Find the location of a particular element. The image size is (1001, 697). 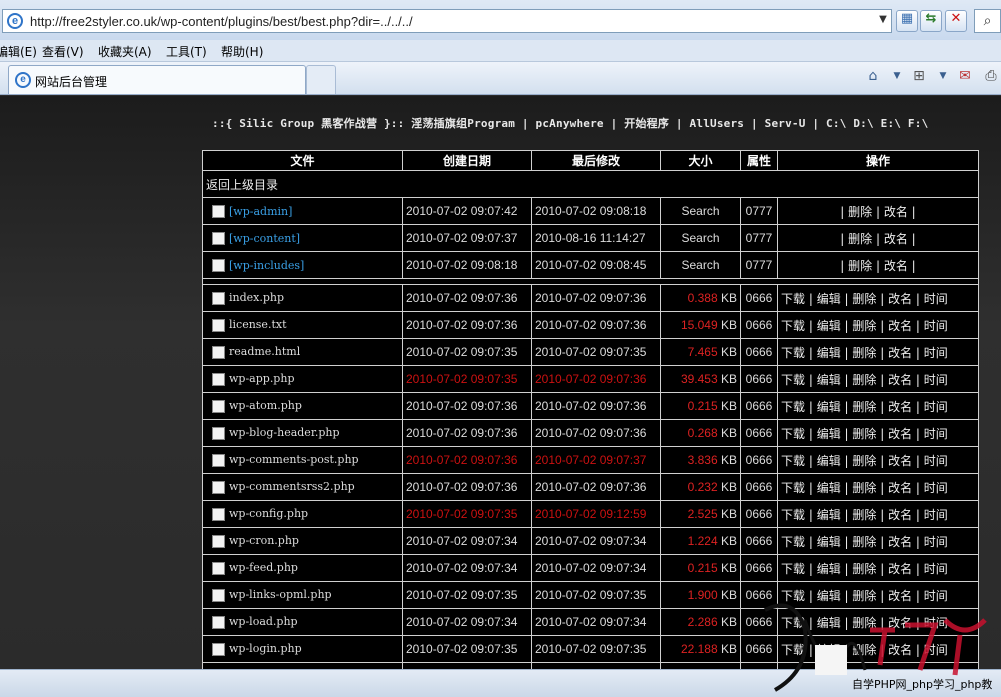

menu-view: 查看(V) is located at coordinates (63, 51).